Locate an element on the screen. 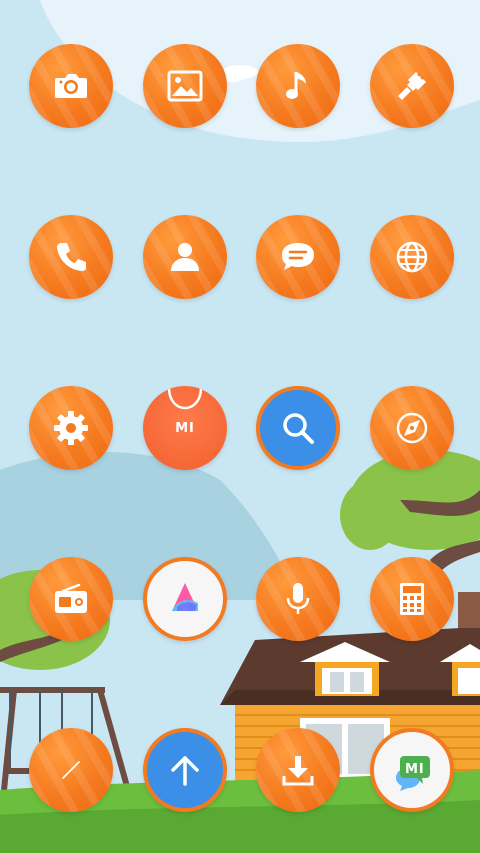 This screenshot has width=480, height=853. music-app-icon is located at coordinates (298, 86).